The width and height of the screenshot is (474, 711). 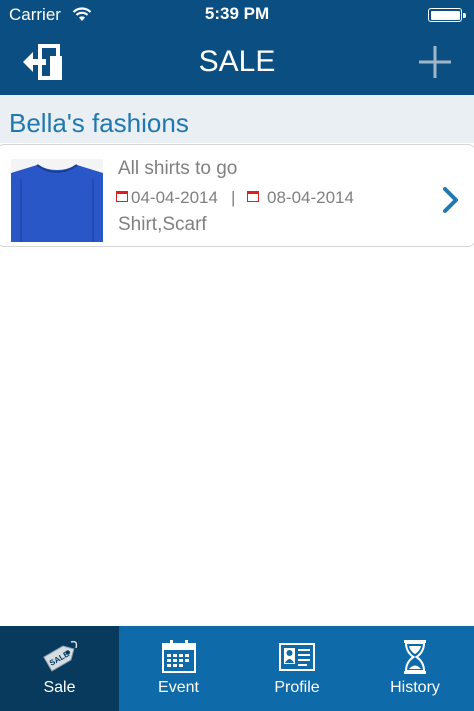 I want to click on add-button, so click(x=435, y=62).